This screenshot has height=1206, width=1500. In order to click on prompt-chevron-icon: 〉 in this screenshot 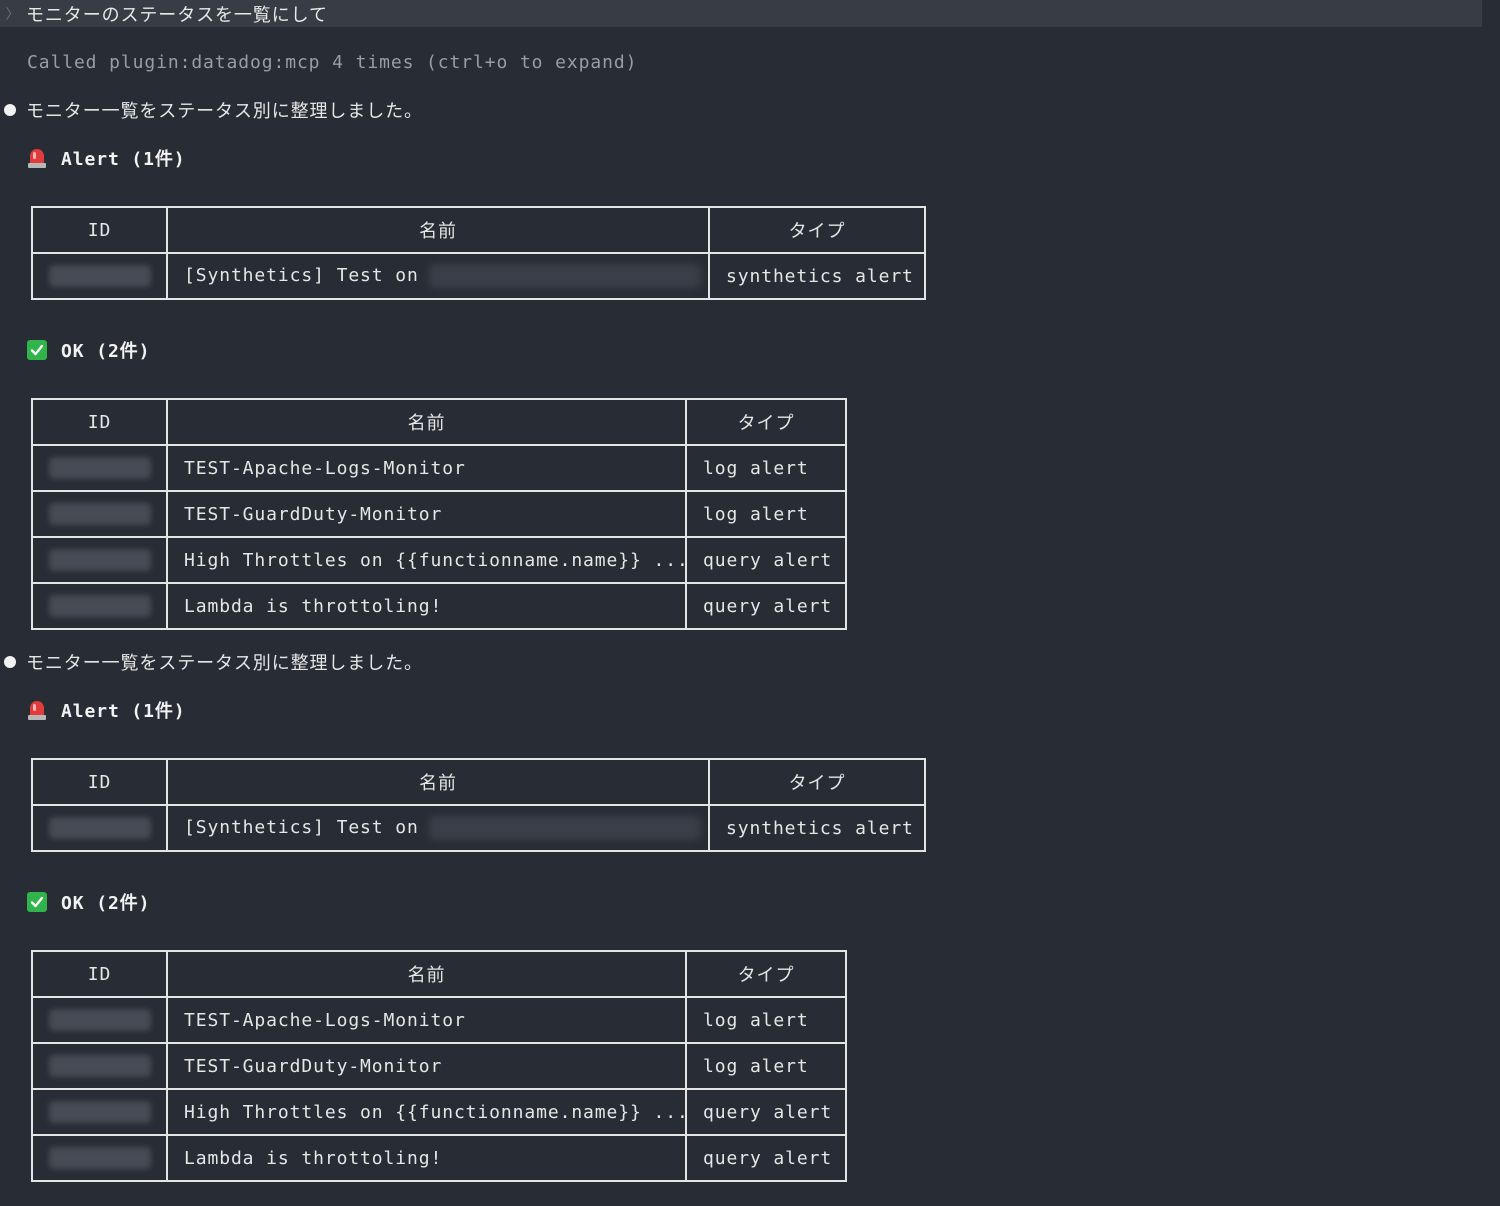, I will do `click(13, 14)`.